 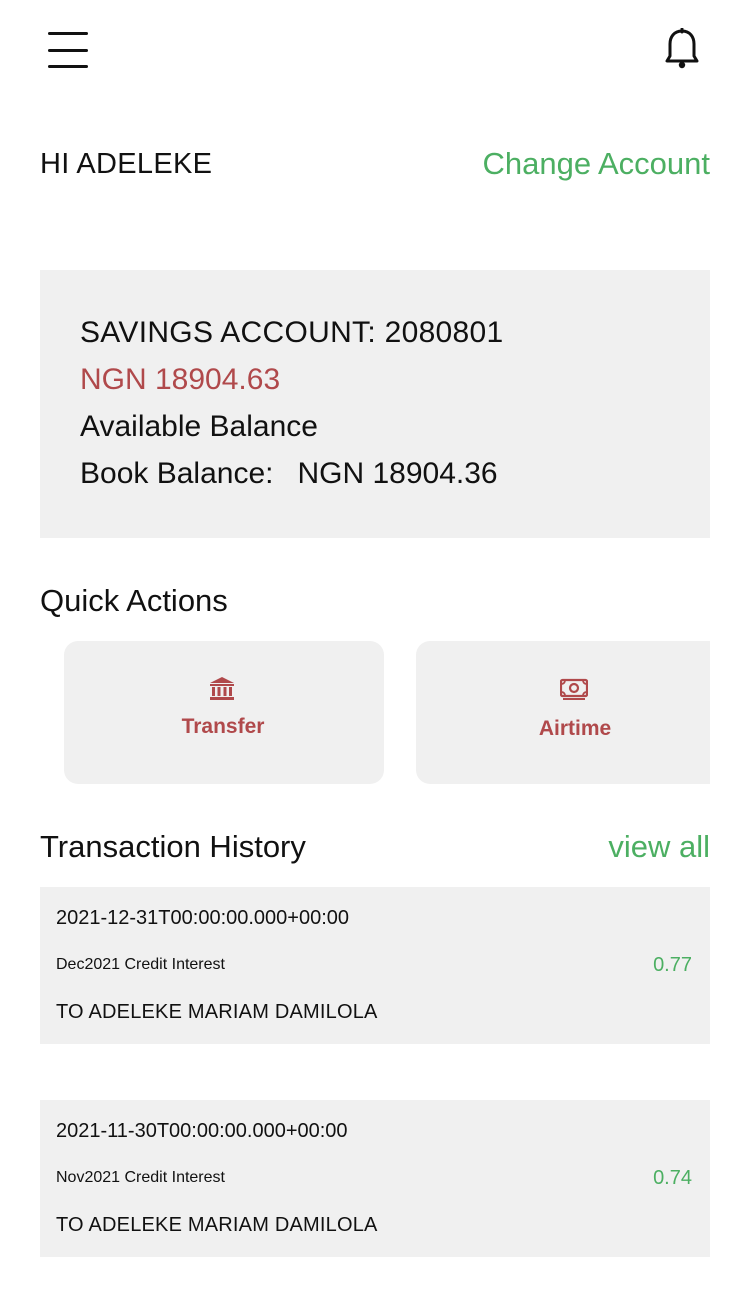 What do you see at coordinates (134, 600) in the screenshot?
I see `quick-actions-title: Quick Actions` at bounding box center [134, 600].